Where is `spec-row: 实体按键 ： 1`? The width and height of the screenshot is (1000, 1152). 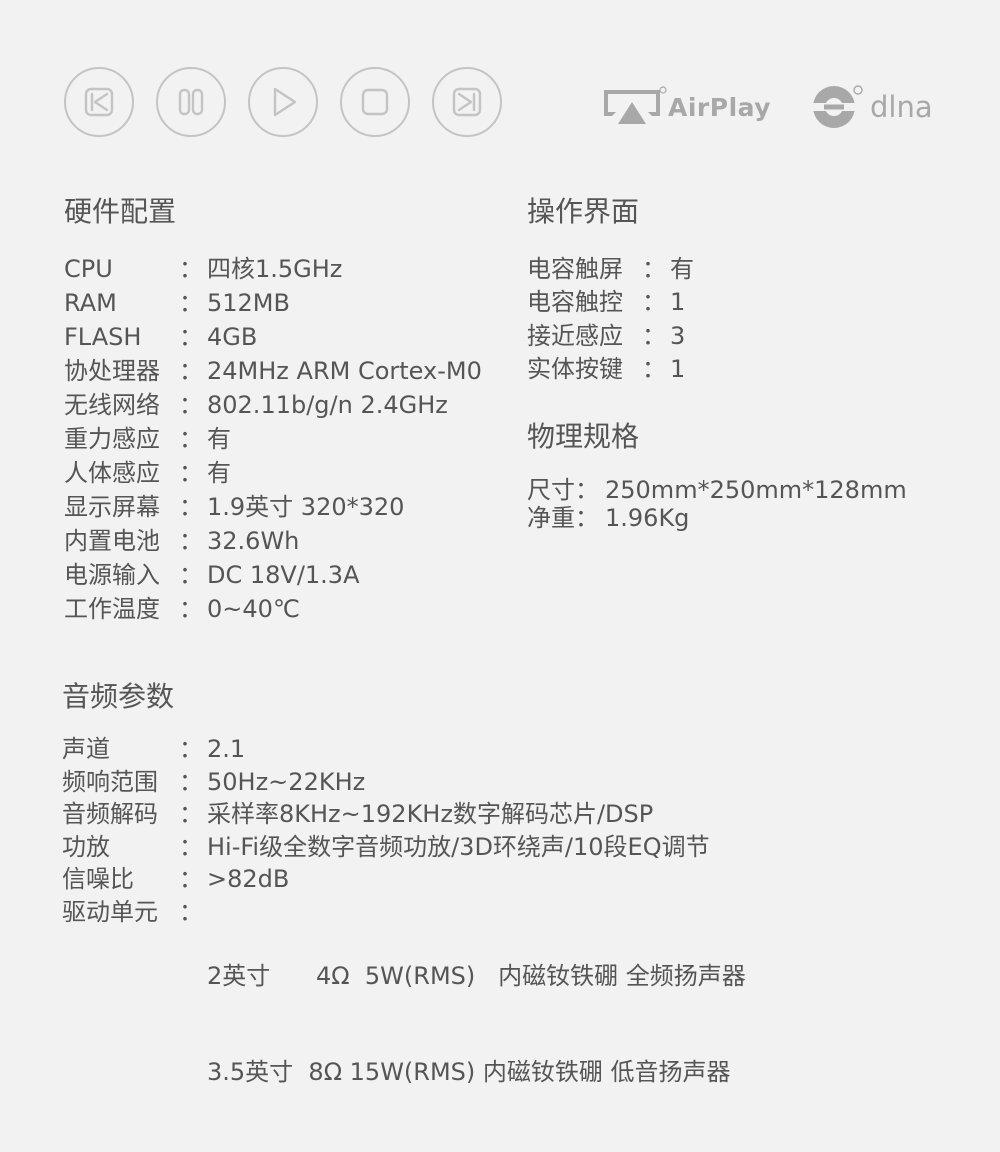 spec-row: 实体按键 ： 1 is located at coordinates (610, 369).